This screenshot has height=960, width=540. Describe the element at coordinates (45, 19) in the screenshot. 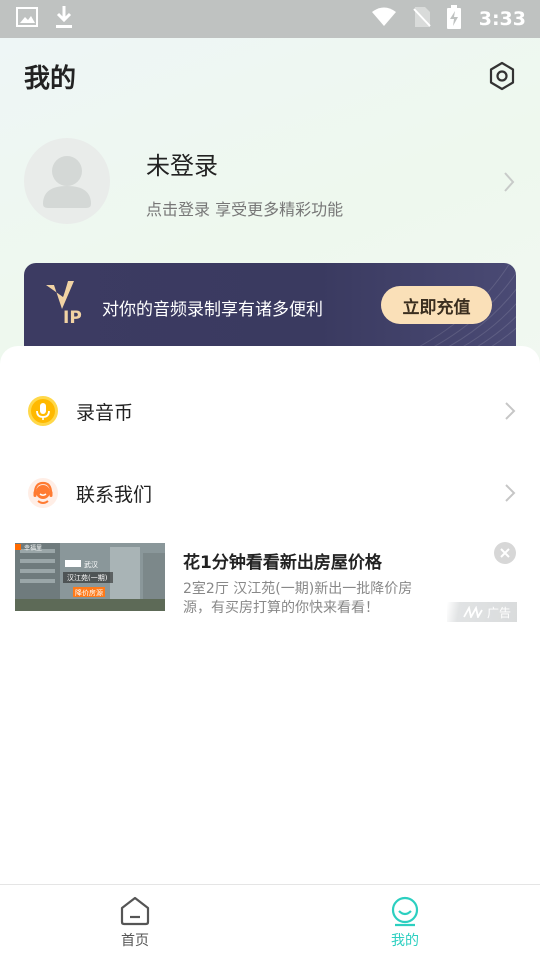

I see `status-left` at that location.